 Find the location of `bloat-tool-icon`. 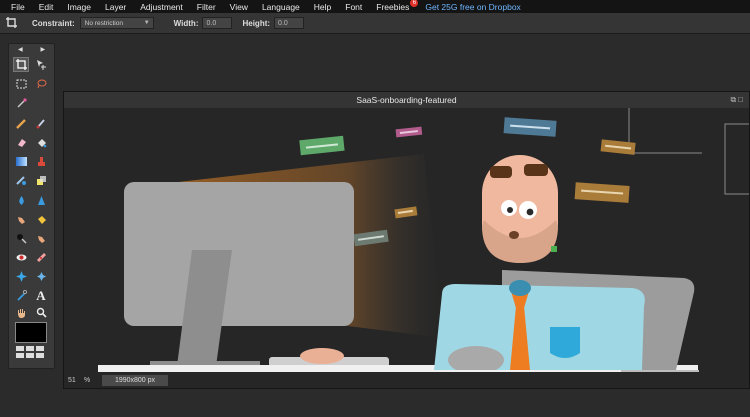

bloat-tool-icon is located at coordinates (21, 276).